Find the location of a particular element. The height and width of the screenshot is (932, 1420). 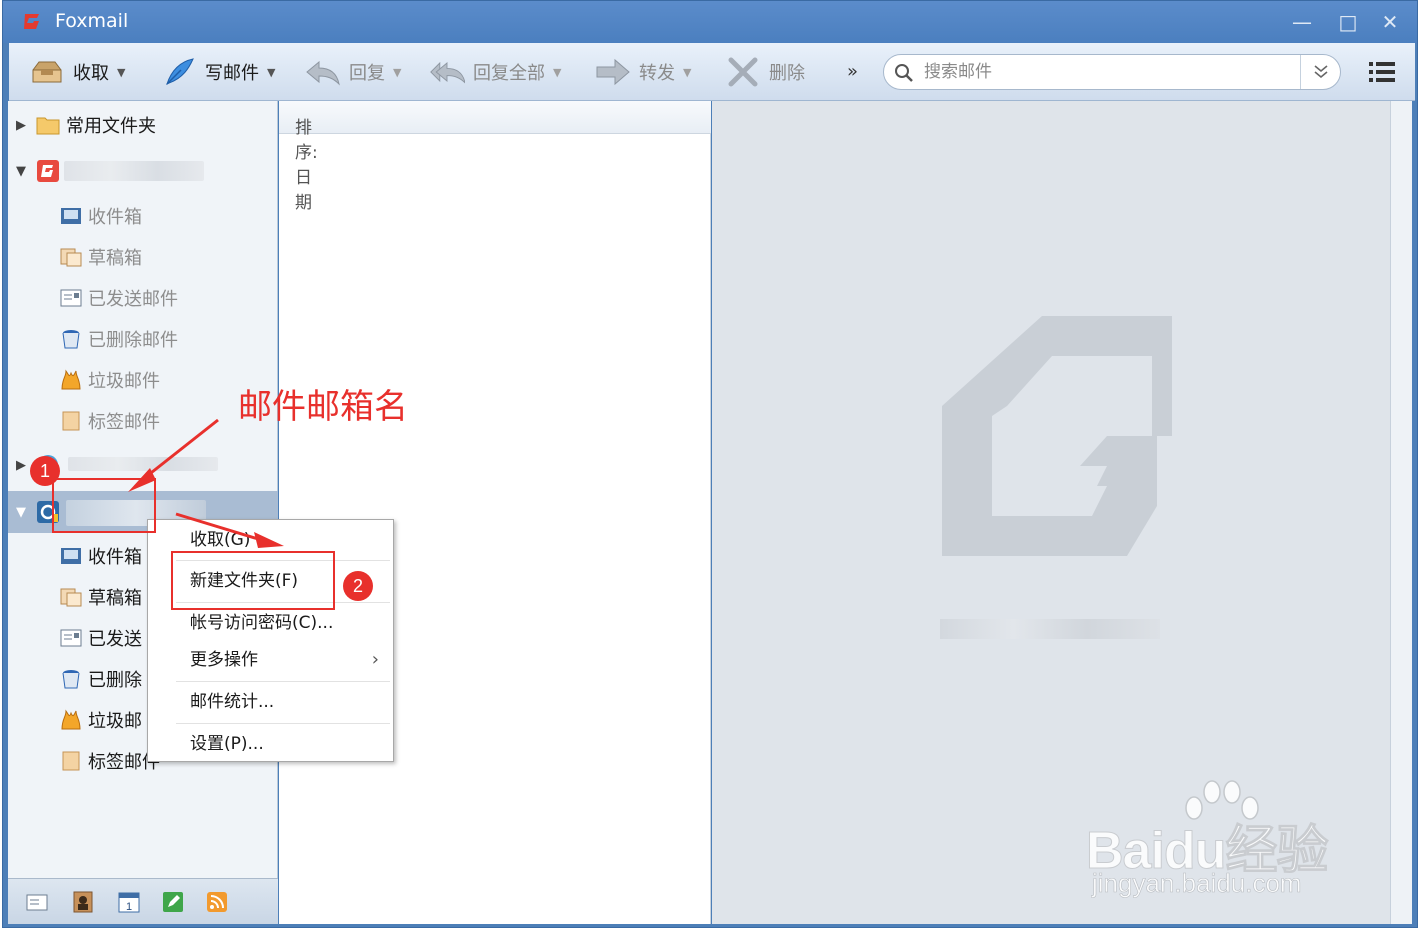

folder-label: 垃圾邮件 is located at coordinates (124, 381).